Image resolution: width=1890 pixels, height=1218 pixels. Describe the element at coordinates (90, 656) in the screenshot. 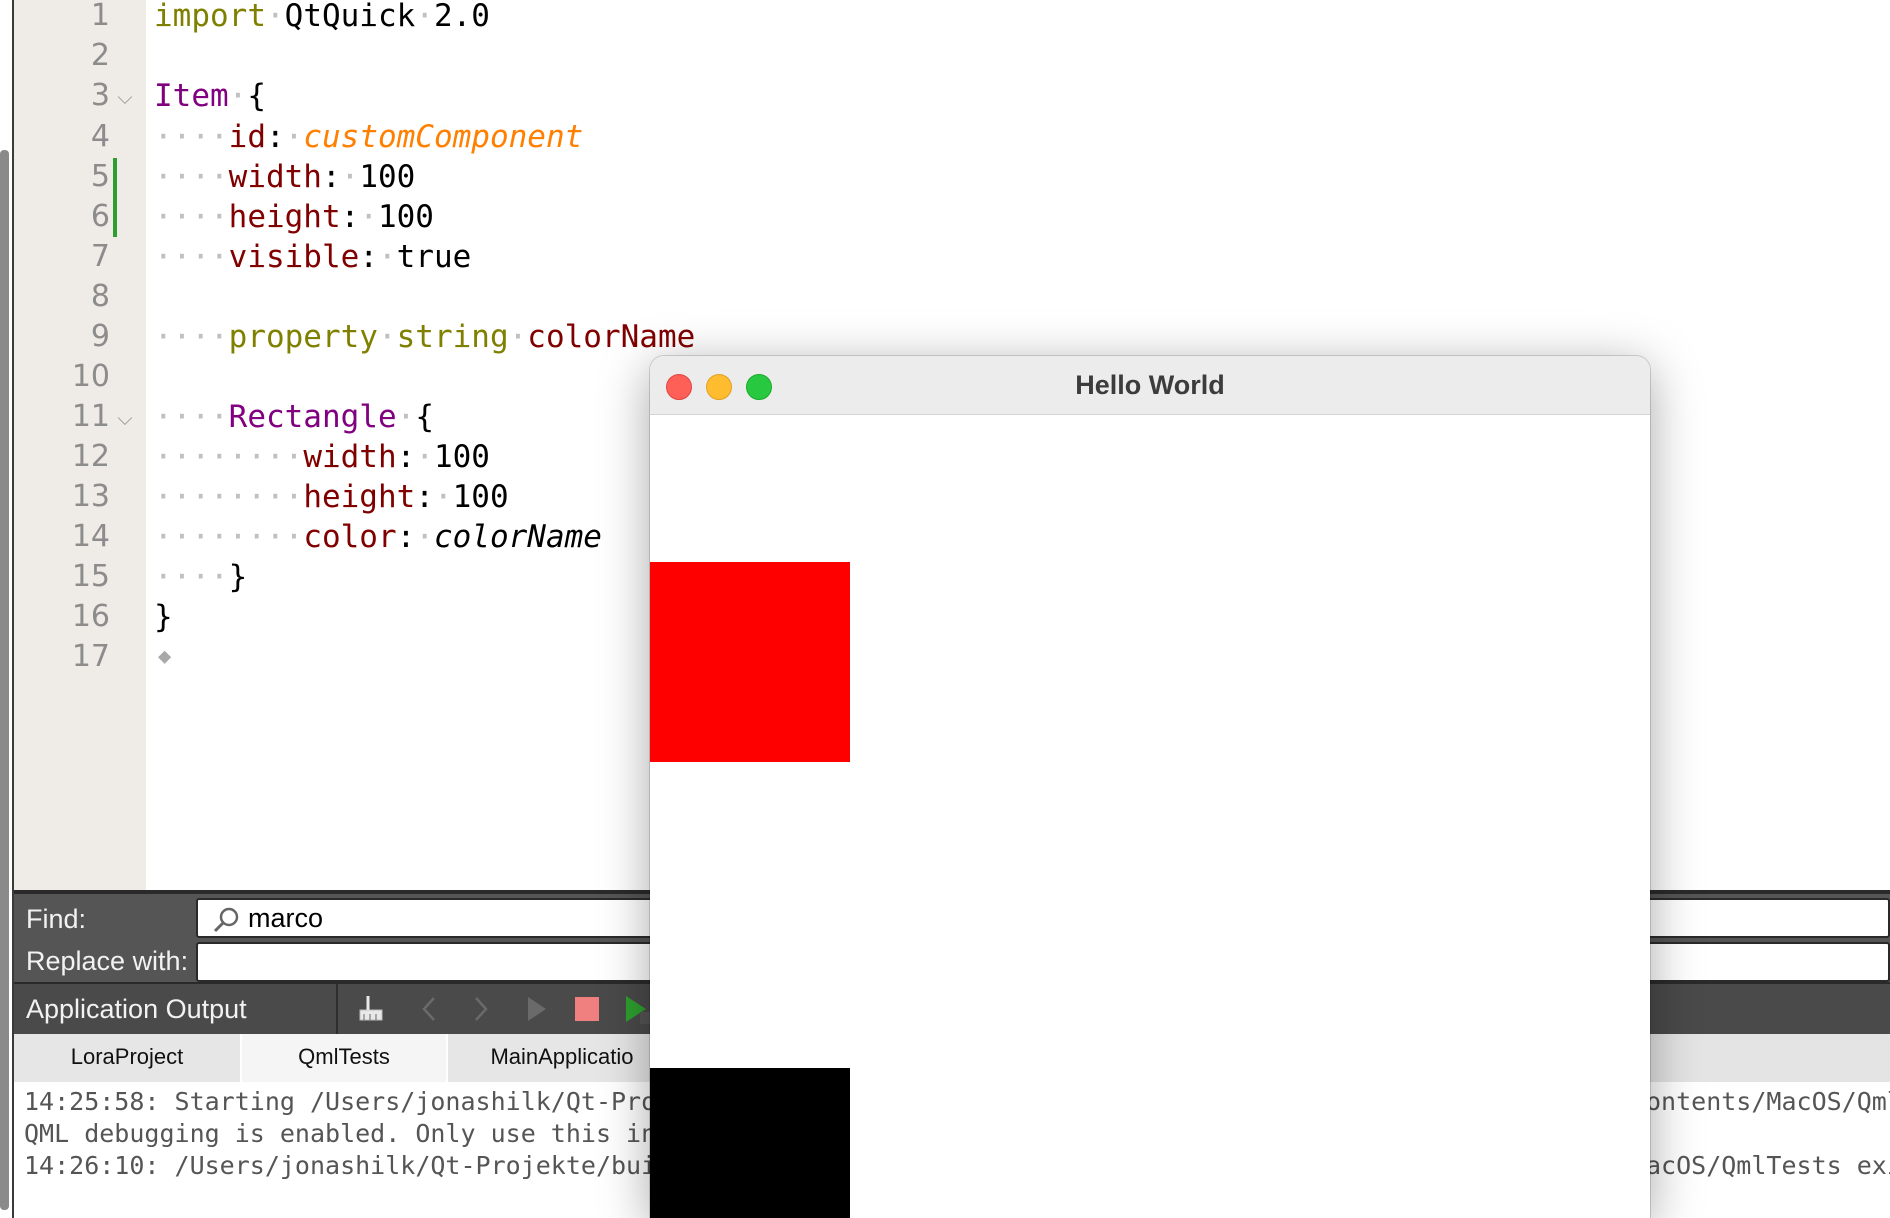

I see `line-number: 17` at that location.